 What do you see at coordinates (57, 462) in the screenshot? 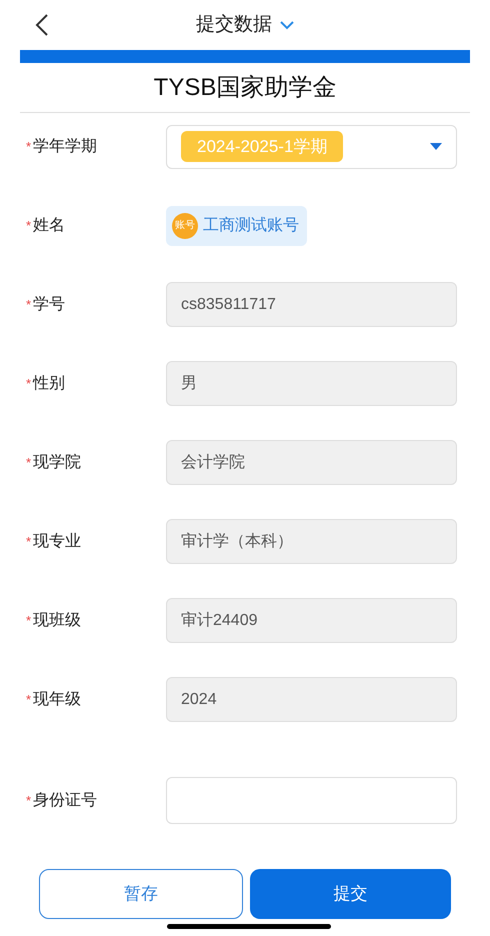
I see `label-text: 现学院` at bounding box center [57, 462].